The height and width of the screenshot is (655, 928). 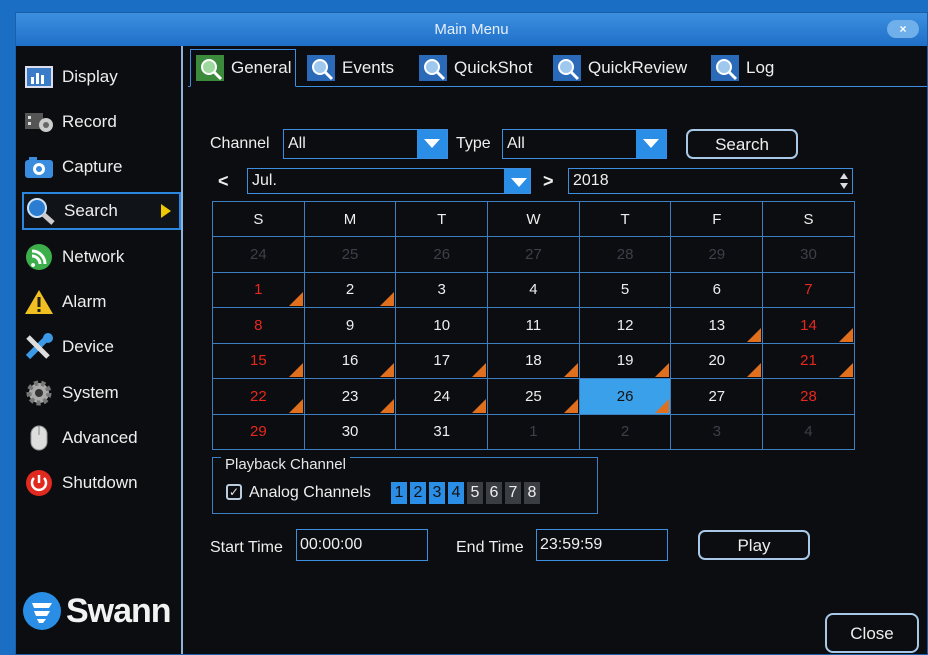 I want to click on prev-month-button: <, so click(x=223, y=181).